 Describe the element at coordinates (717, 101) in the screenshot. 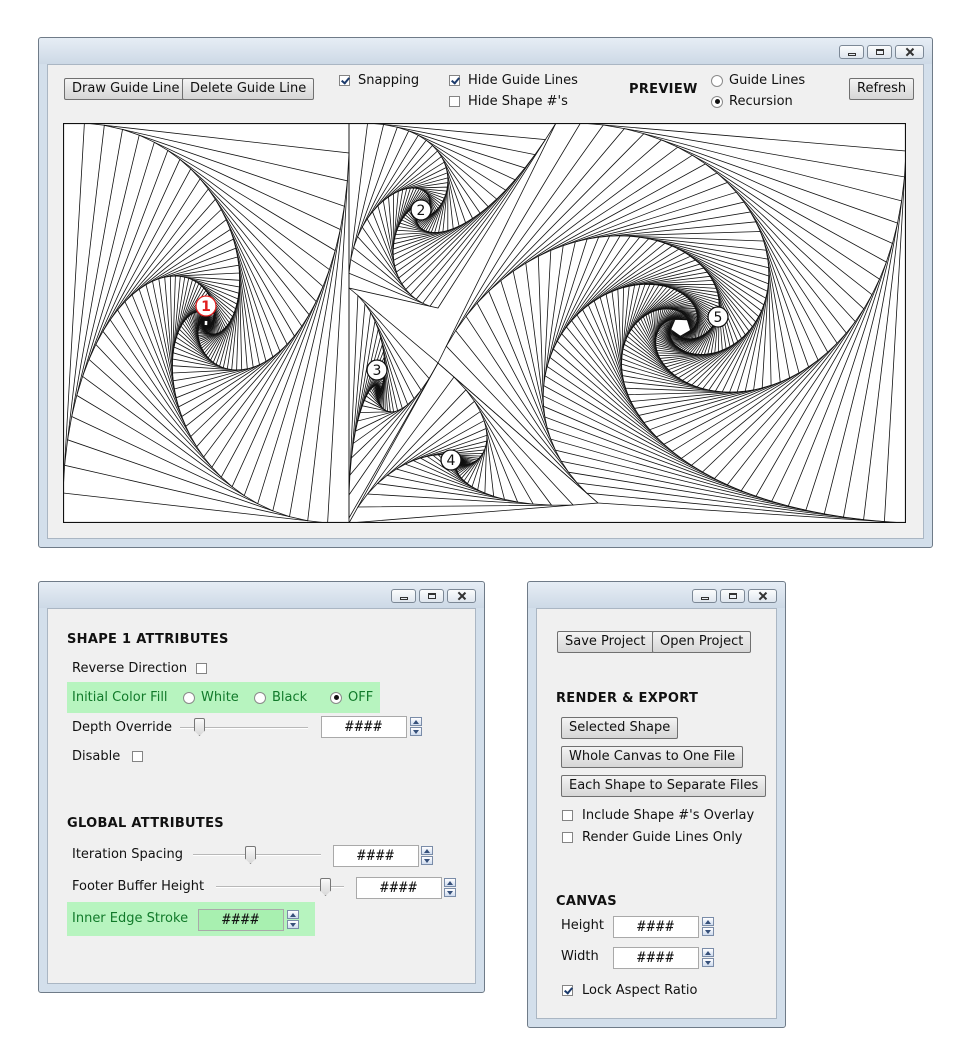

I see `preview-recursion-radio` at that location.